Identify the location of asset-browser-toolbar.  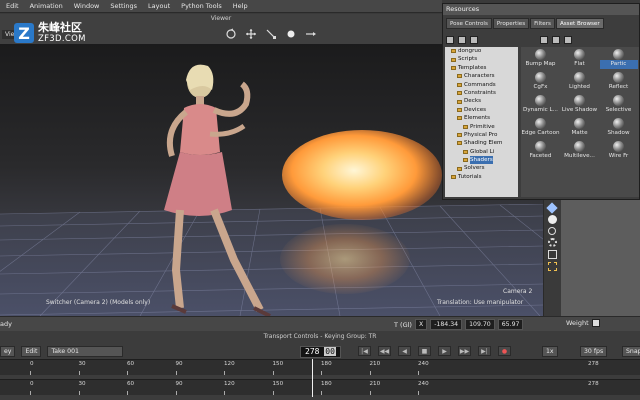
(541, 39).